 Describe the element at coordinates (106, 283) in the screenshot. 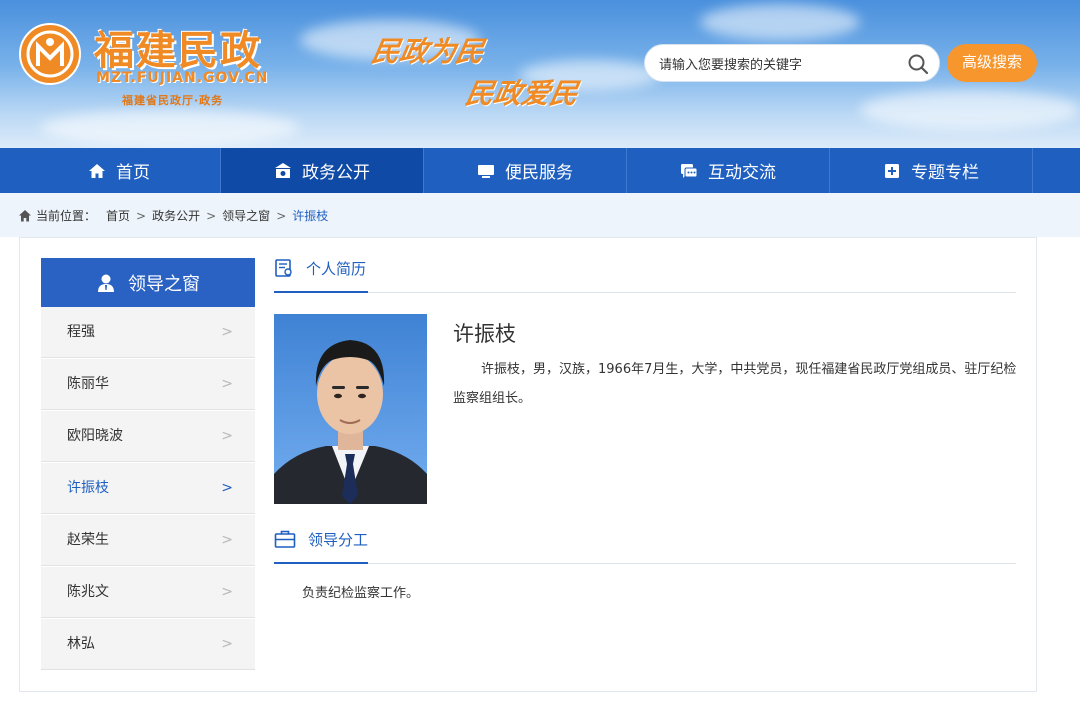

I see `user-icon` at that location.